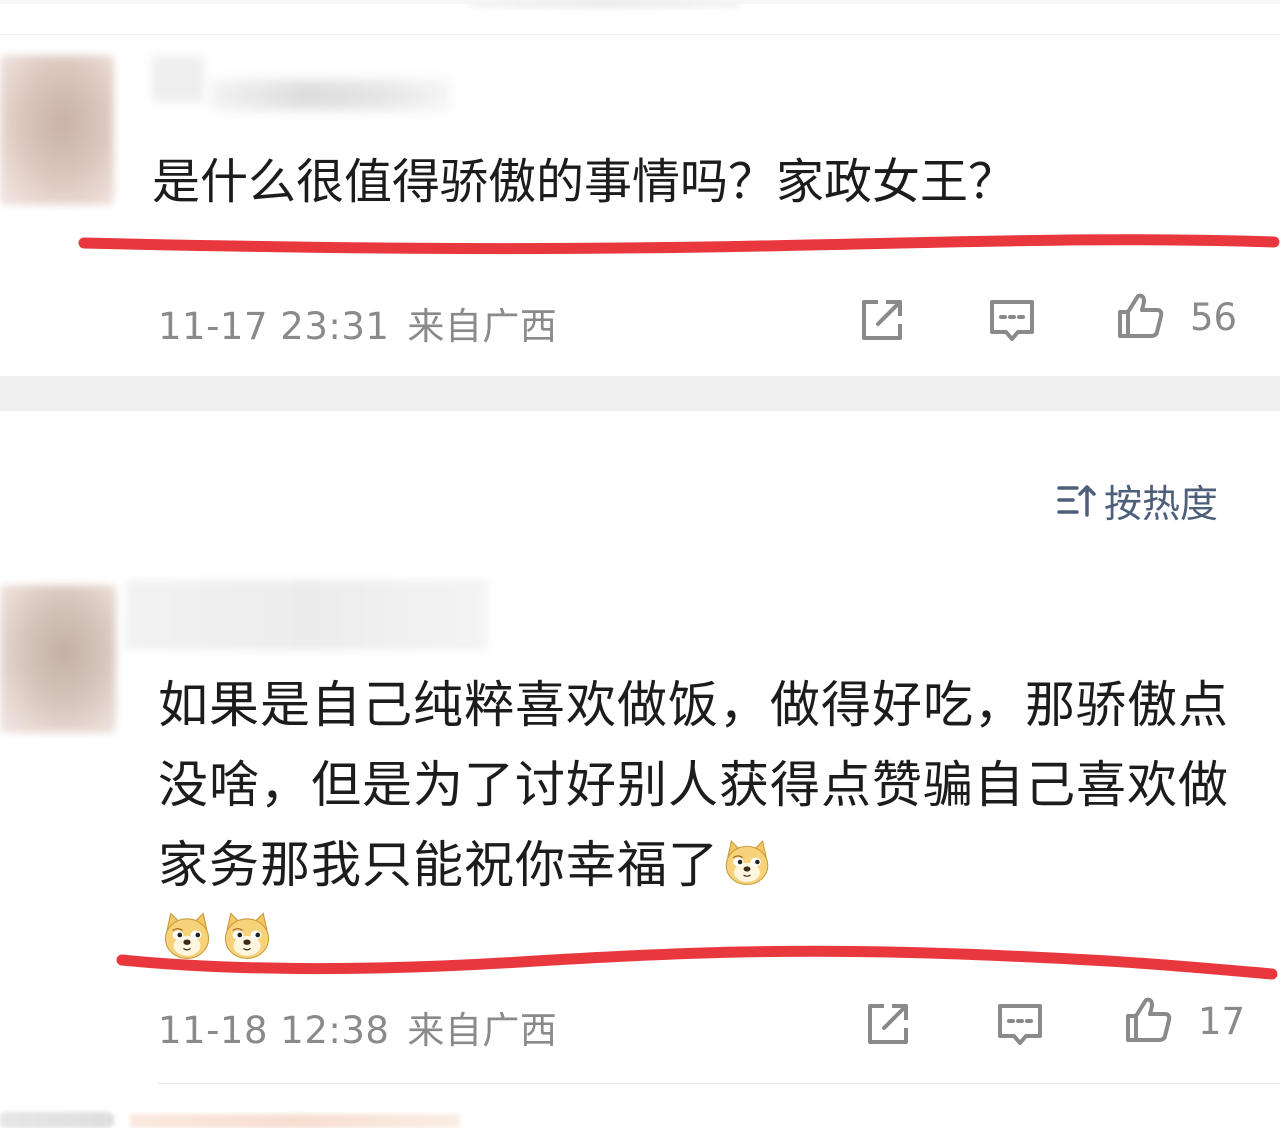  I want to click on doge-emoji, so click(747, 862).